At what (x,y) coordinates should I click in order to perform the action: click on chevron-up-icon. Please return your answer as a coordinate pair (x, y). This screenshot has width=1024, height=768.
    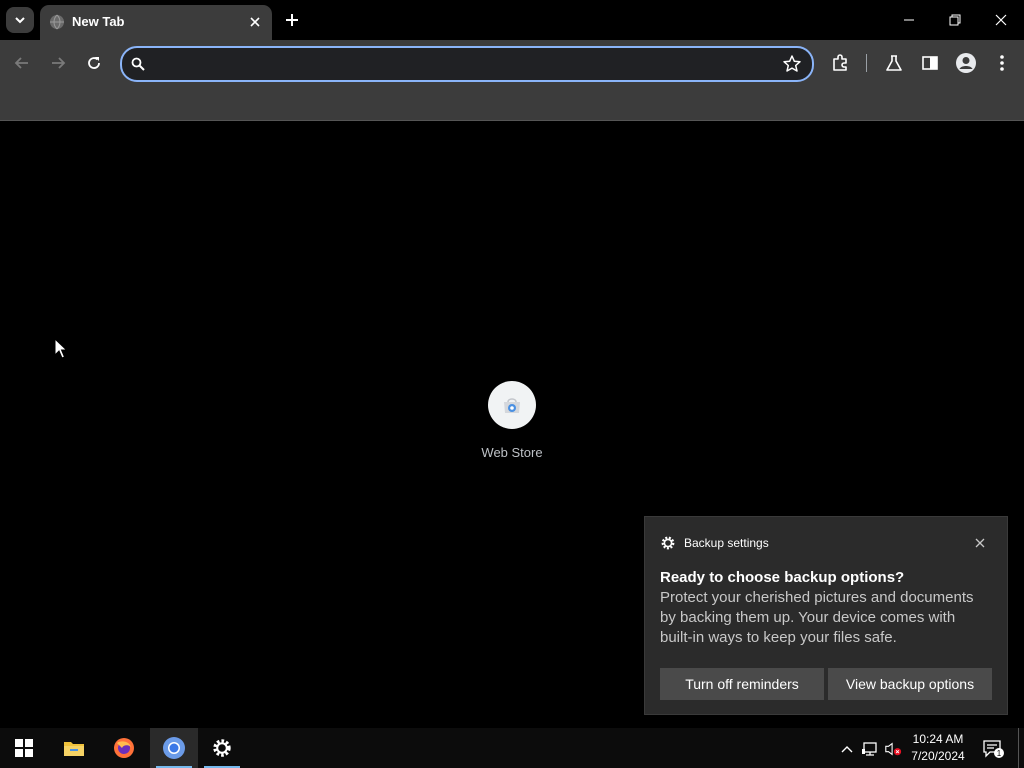
    Looking at the image, I should click on (847, 749).